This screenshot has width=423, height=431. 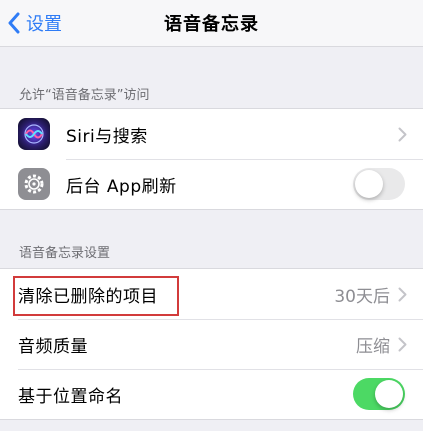 What do you see at coordinates (362, 296) in the screenshot?
I see `clear-deleted-value: 30天后` at bounding box center [362, 296].